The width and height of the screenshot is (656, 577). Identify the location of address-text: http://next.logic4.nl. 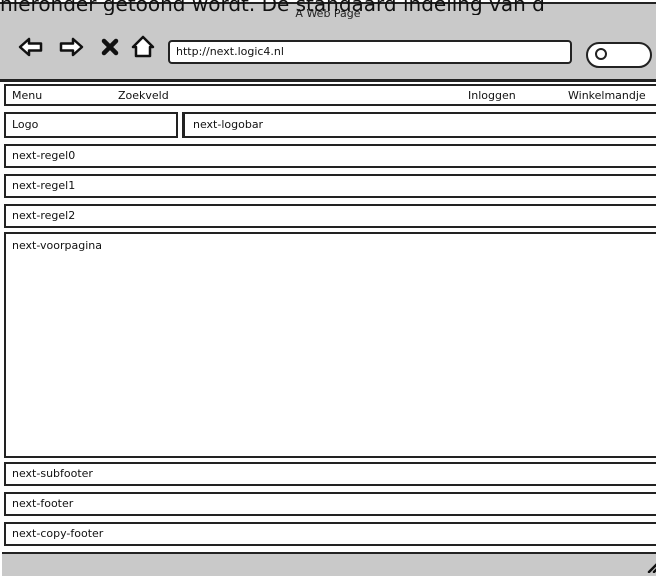
(230, 51).